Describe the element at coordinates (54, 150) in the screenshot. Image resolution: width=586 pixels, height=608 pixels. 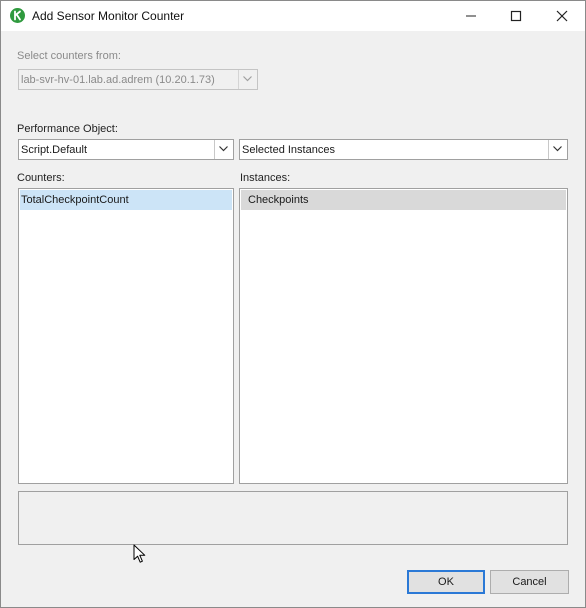
I see `performance-object-value: Script.Default` at that location.